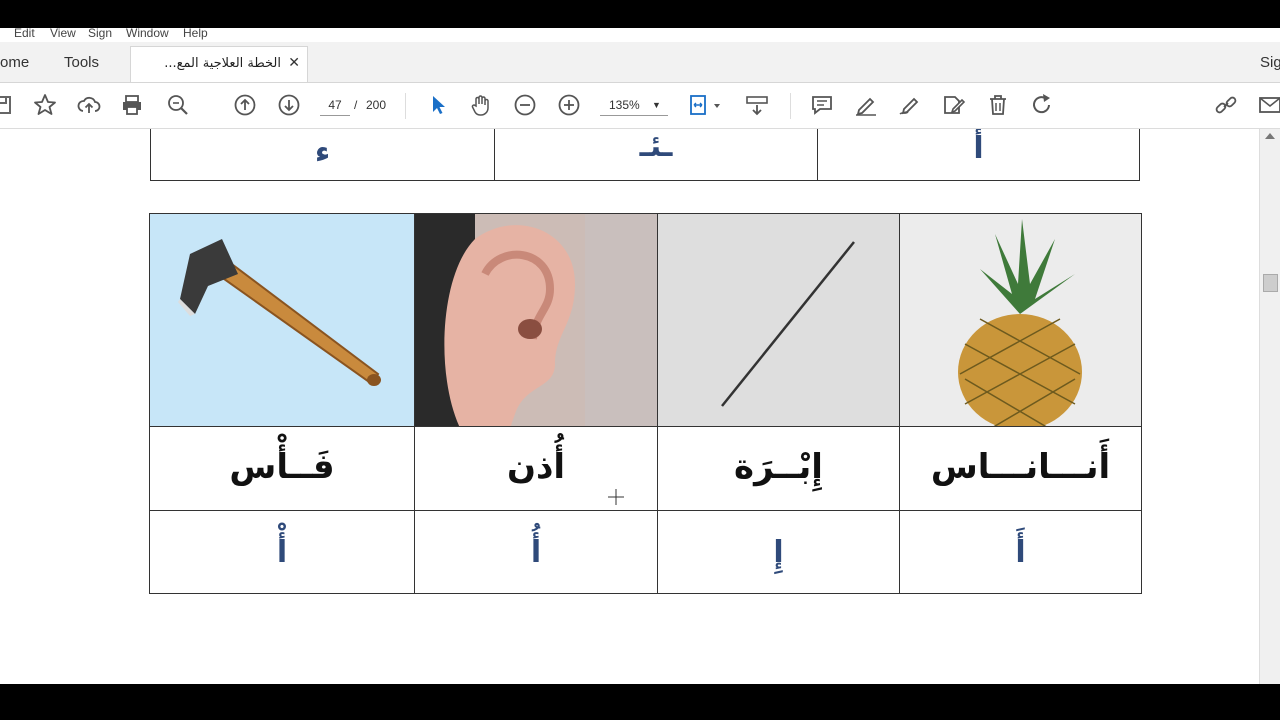 This screenshot has width=1280, height=720. I want to click on letter-pineapple: أَ, so click(1020, 552).